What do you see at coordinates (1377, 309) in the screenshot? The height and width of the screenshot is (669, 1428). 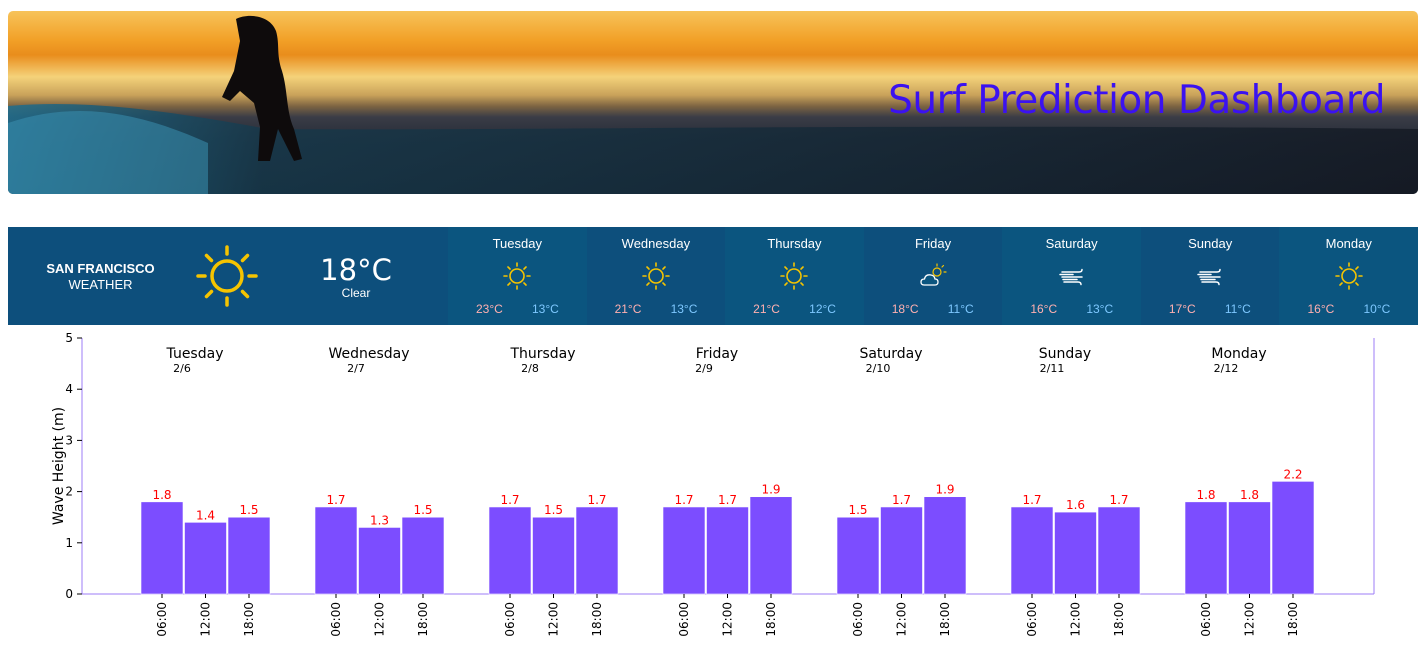 I see `forecast-low-temp: 10°C` at bounding box center [1377, 309].